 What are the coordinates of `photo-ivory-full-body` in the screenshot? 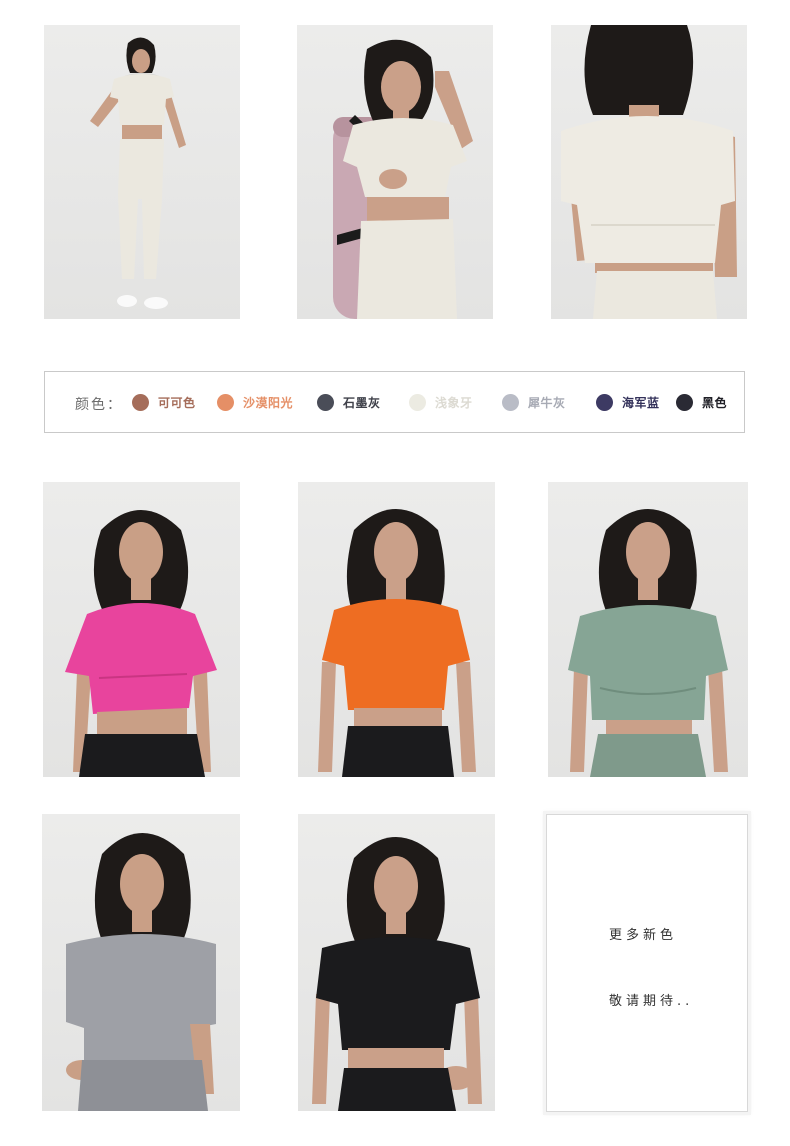 It's located at (142, 172).